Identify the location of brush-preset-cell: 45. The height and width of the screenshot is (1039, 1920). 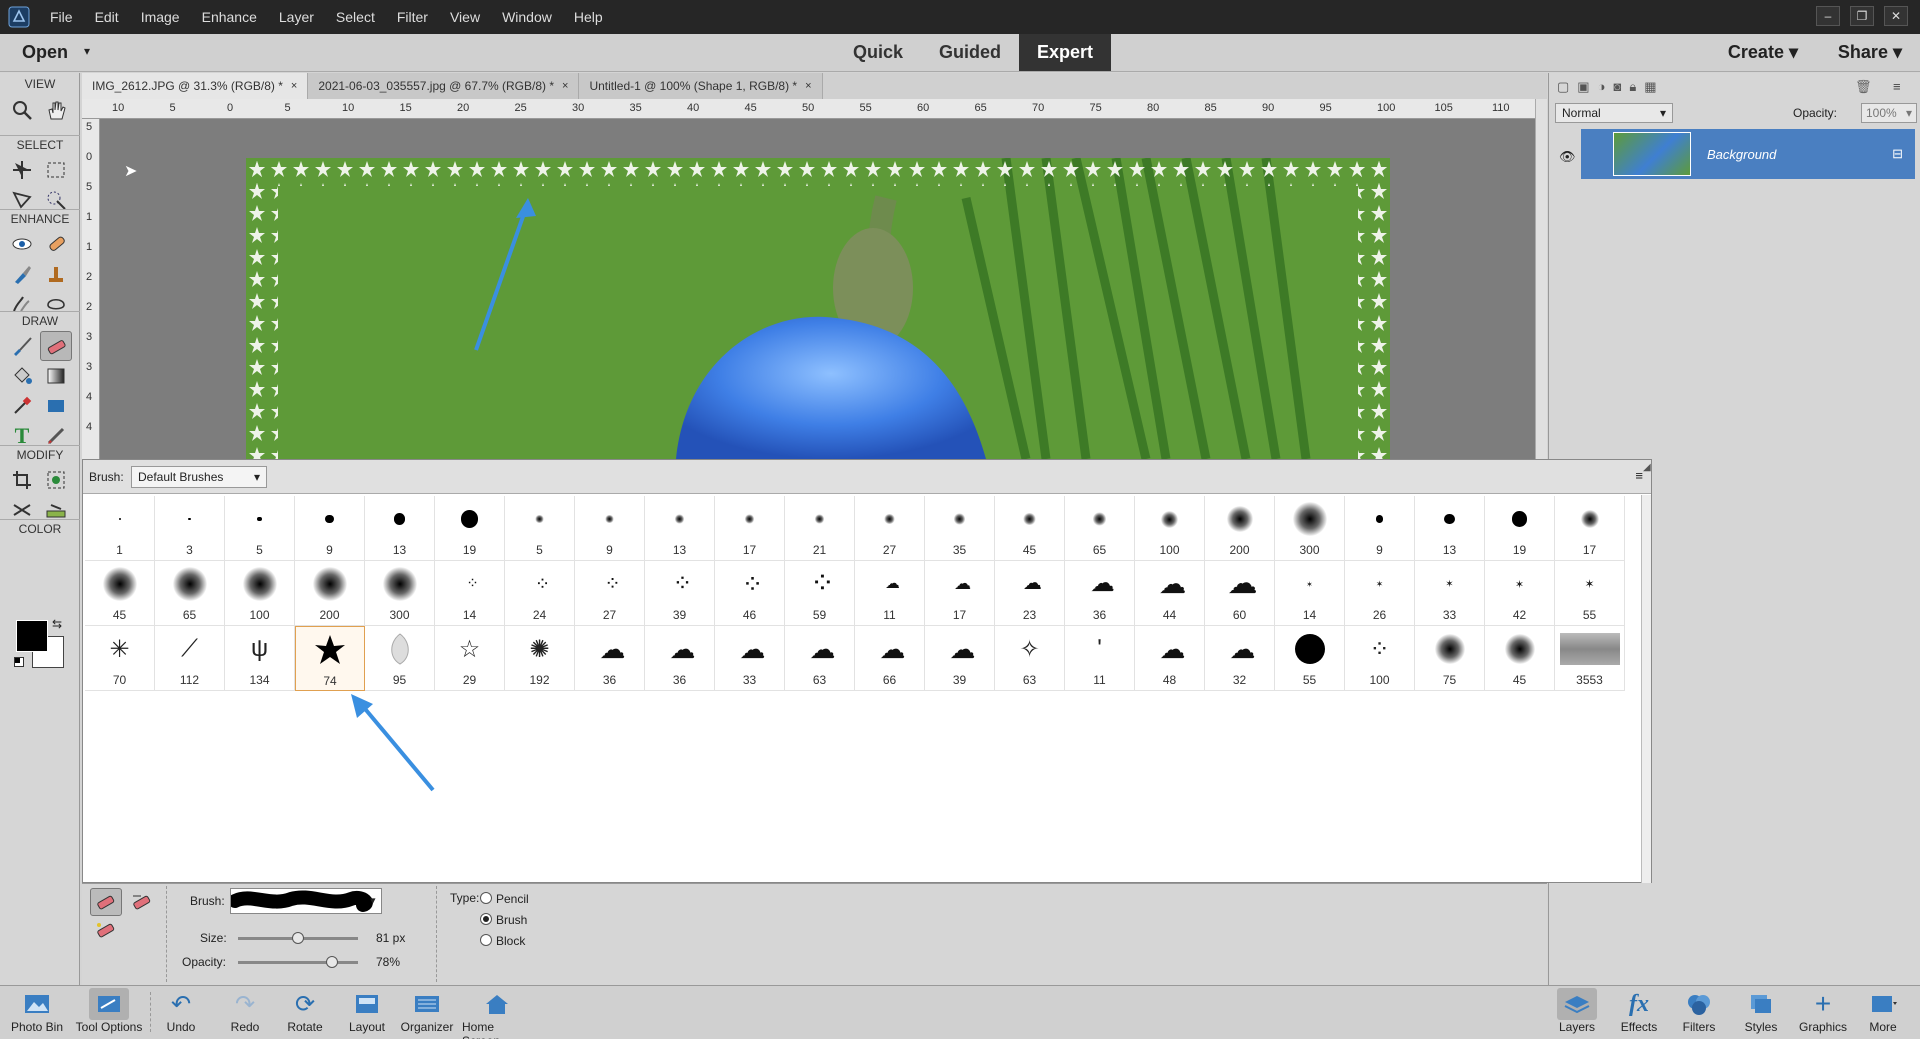
(120, 593).